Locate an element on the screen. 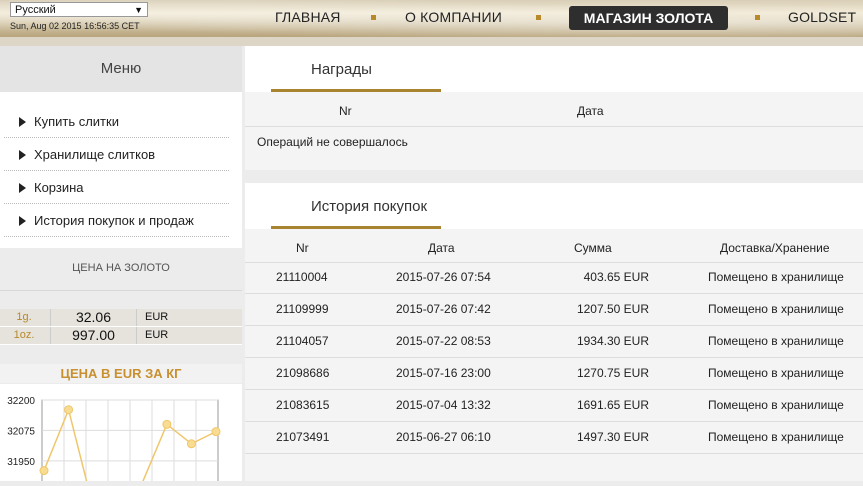 Image resolution: width=863 pixels, height=486 pixels. cell-sum: 1497.30 EUR is located at coordinates (612, 437).